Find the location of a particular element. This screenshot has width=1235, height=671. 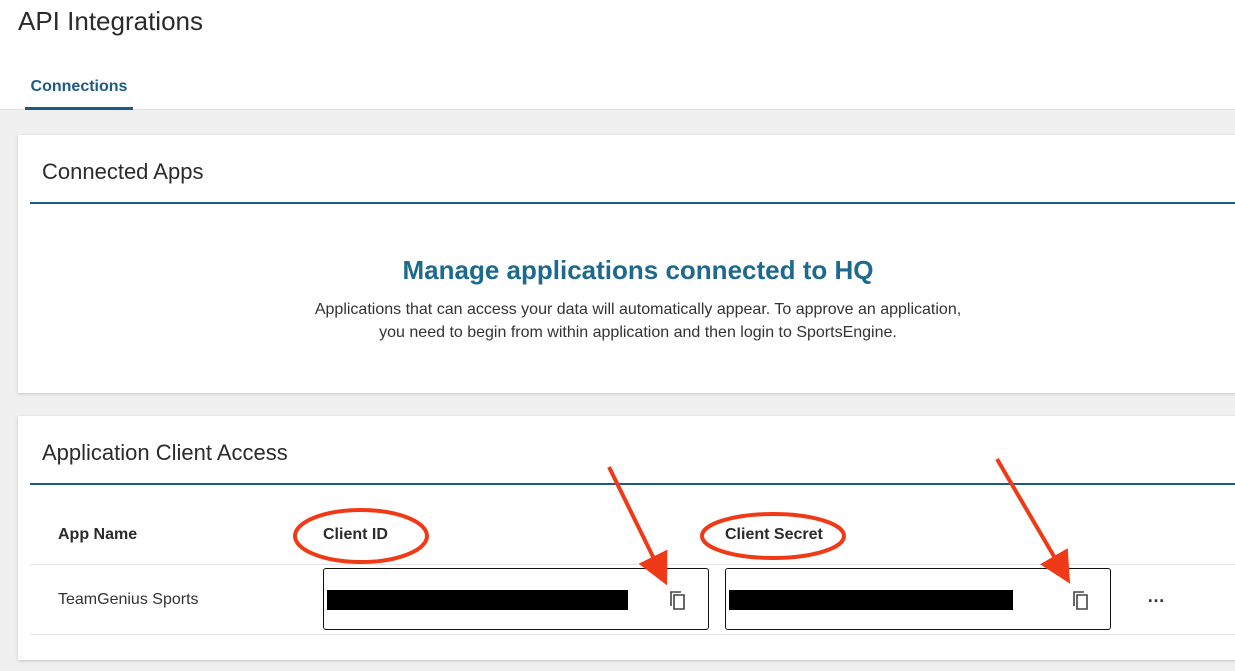

copy-client-id-icon is located at coordinates (678, 600).